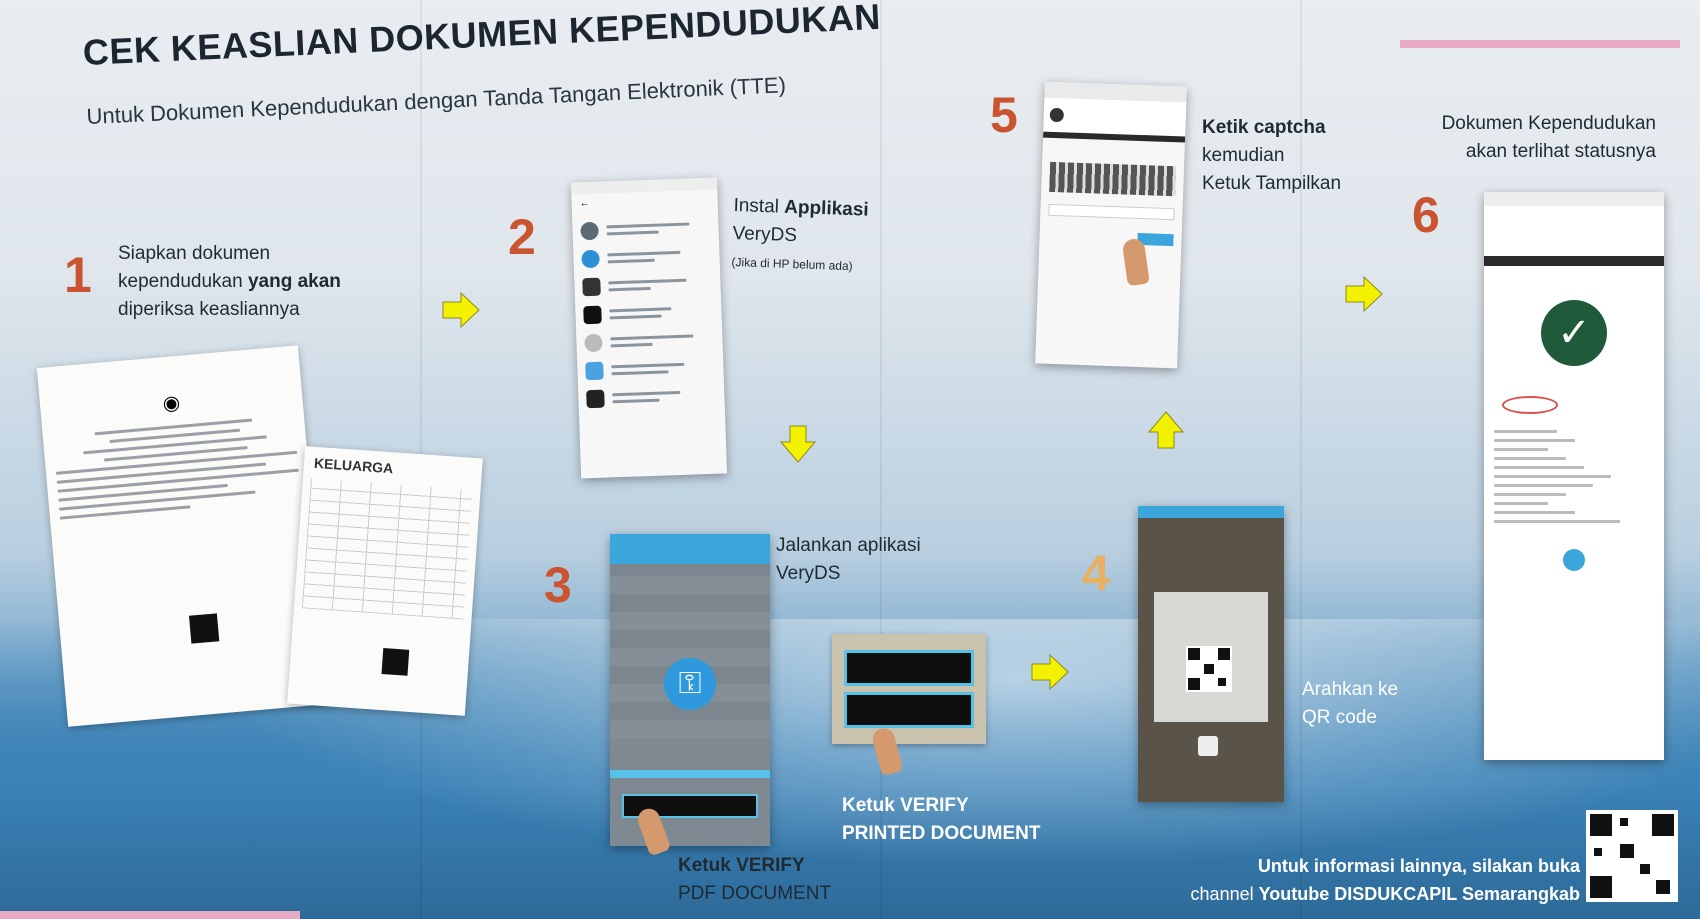 The image size is (1700, 919). Describe the element at coordinates (194, 253) in the screenshot. I see `step-1-line1: Siapkan dokumen` at that location.